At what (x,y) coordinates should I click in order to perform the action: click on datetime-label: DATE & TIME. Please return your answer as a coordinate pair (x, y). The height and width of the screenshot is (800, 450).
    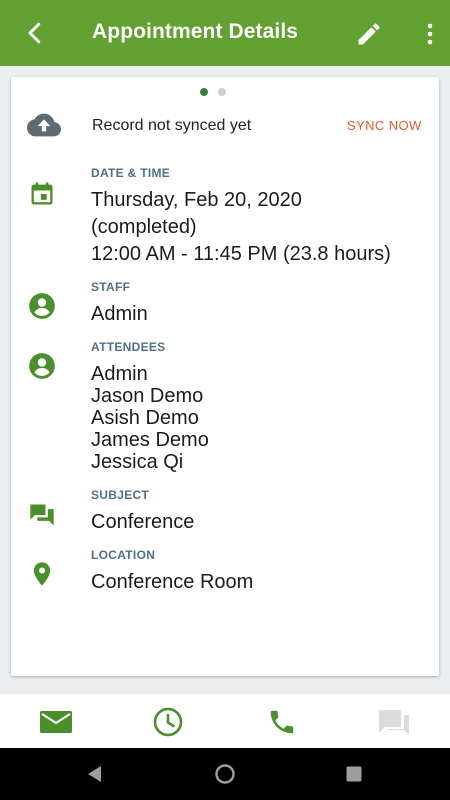
    Looking at the image, I should click on (131, 173).